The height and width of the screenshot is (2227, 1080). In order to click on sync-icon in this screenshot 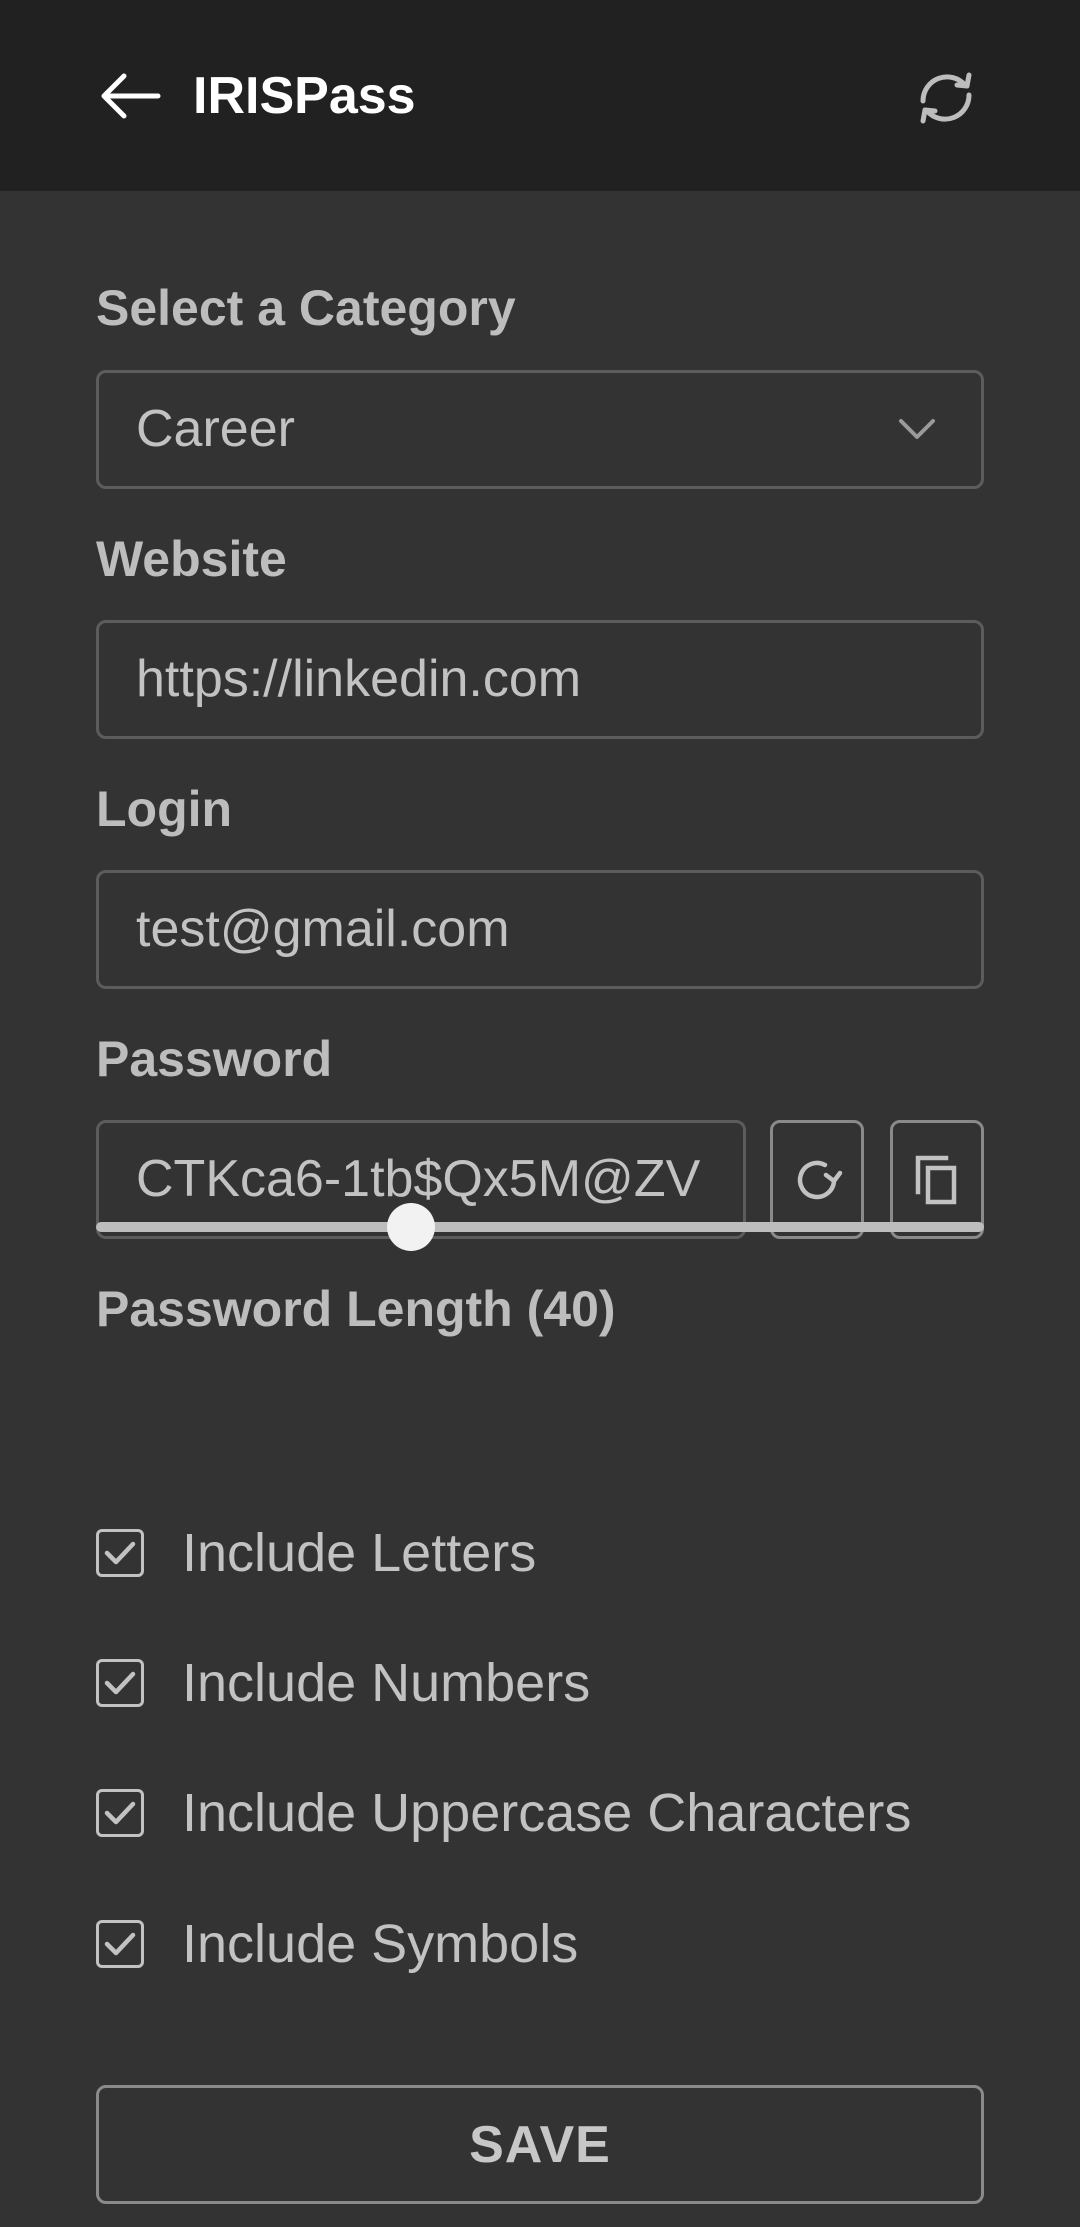, I will do `click(946, 98)`.